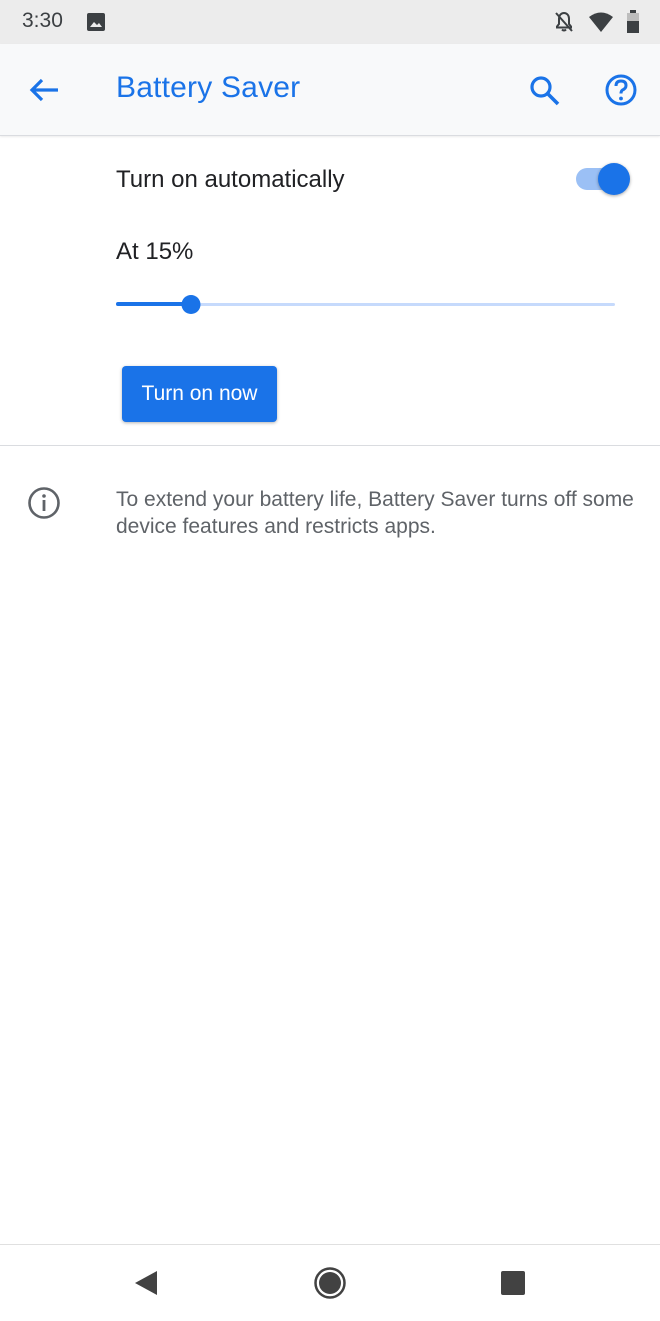 The width and height of the screenshot is (660, 1321). Describe the element at coordinates (614, 179) in the screenshot. I see `toggle-thumb` at that location.